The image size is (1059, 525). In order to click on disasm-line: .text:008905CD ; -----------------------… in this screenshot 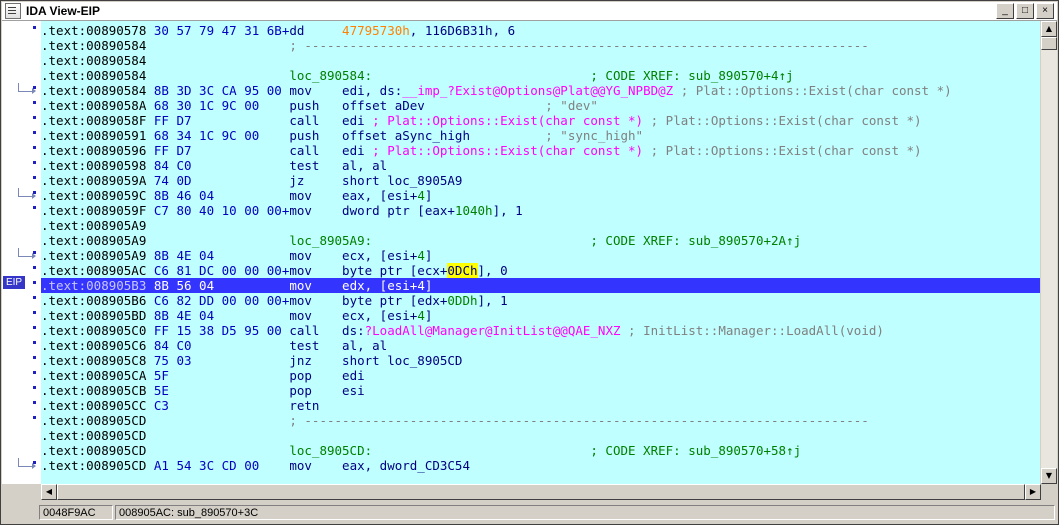, I will do `click(540, 420)`.